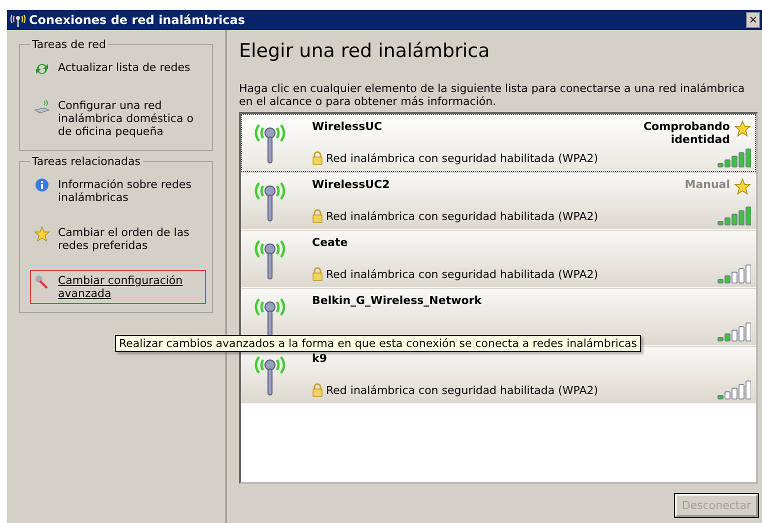 The width and height of the screenshot is (762, 523). What do you see at coordinates (69, 44) in the screenshot?
I see `group-title: Tareas de red` at bounding box center [69, 44].